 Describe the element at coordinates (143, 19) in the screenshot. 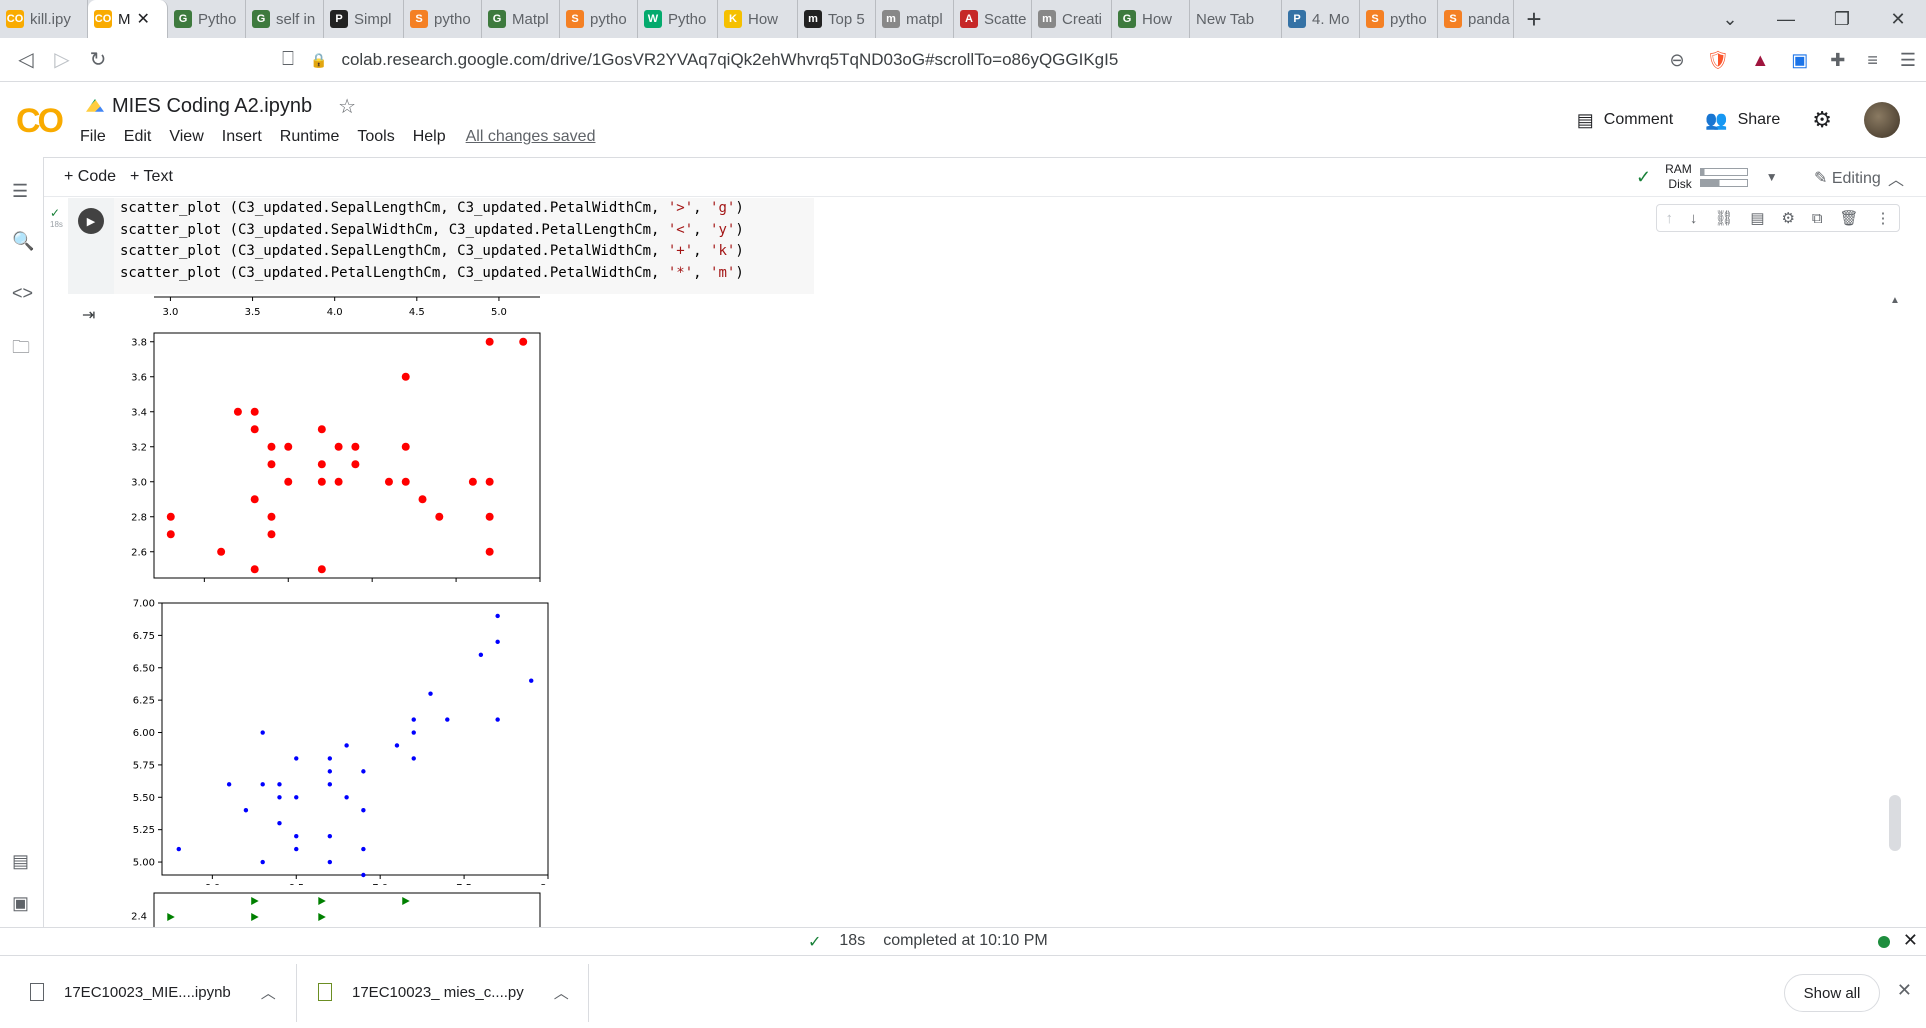

I see `close-tab-icon: ✕` at that location.